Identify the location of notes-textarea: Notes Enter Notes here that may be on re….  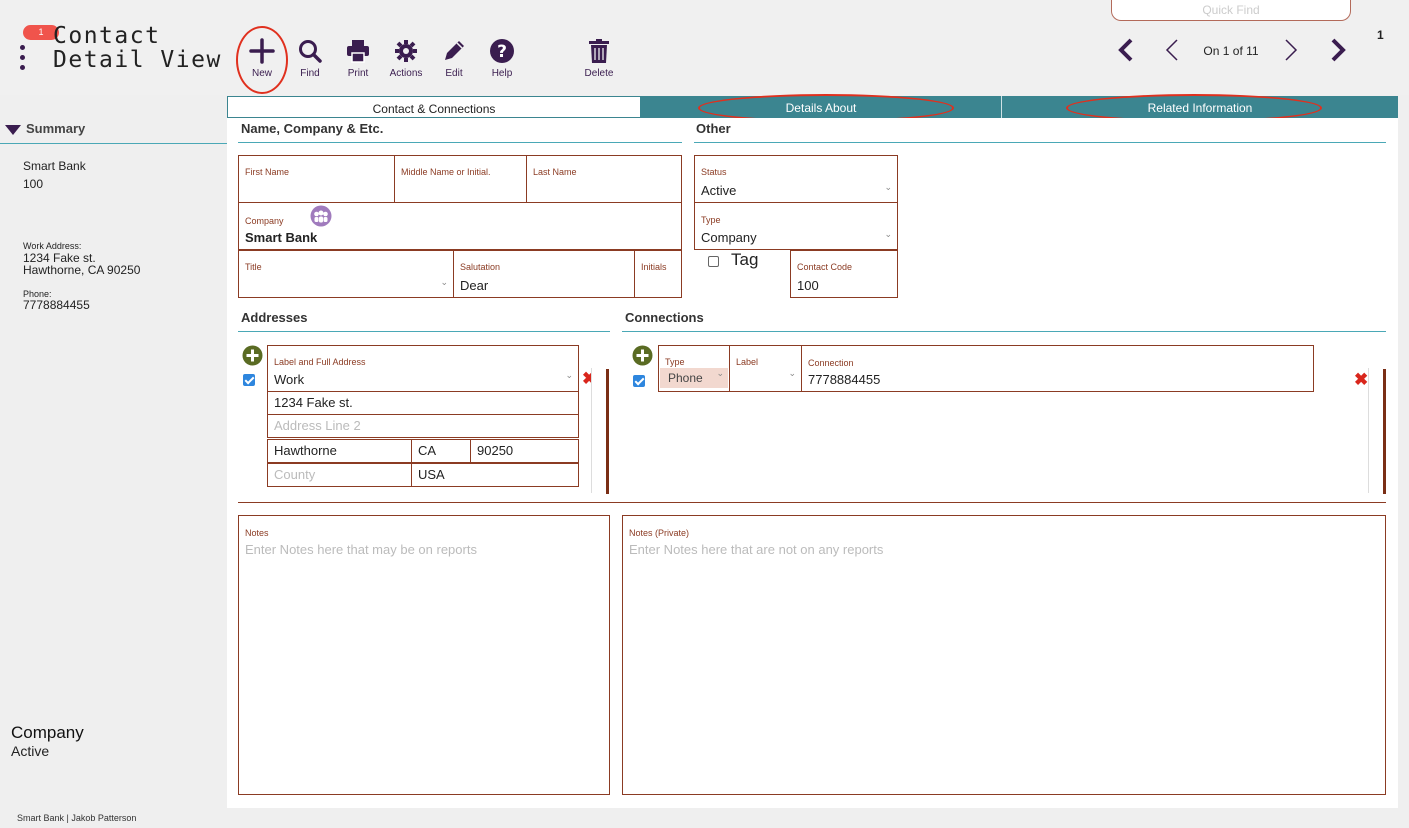
(424, 655).